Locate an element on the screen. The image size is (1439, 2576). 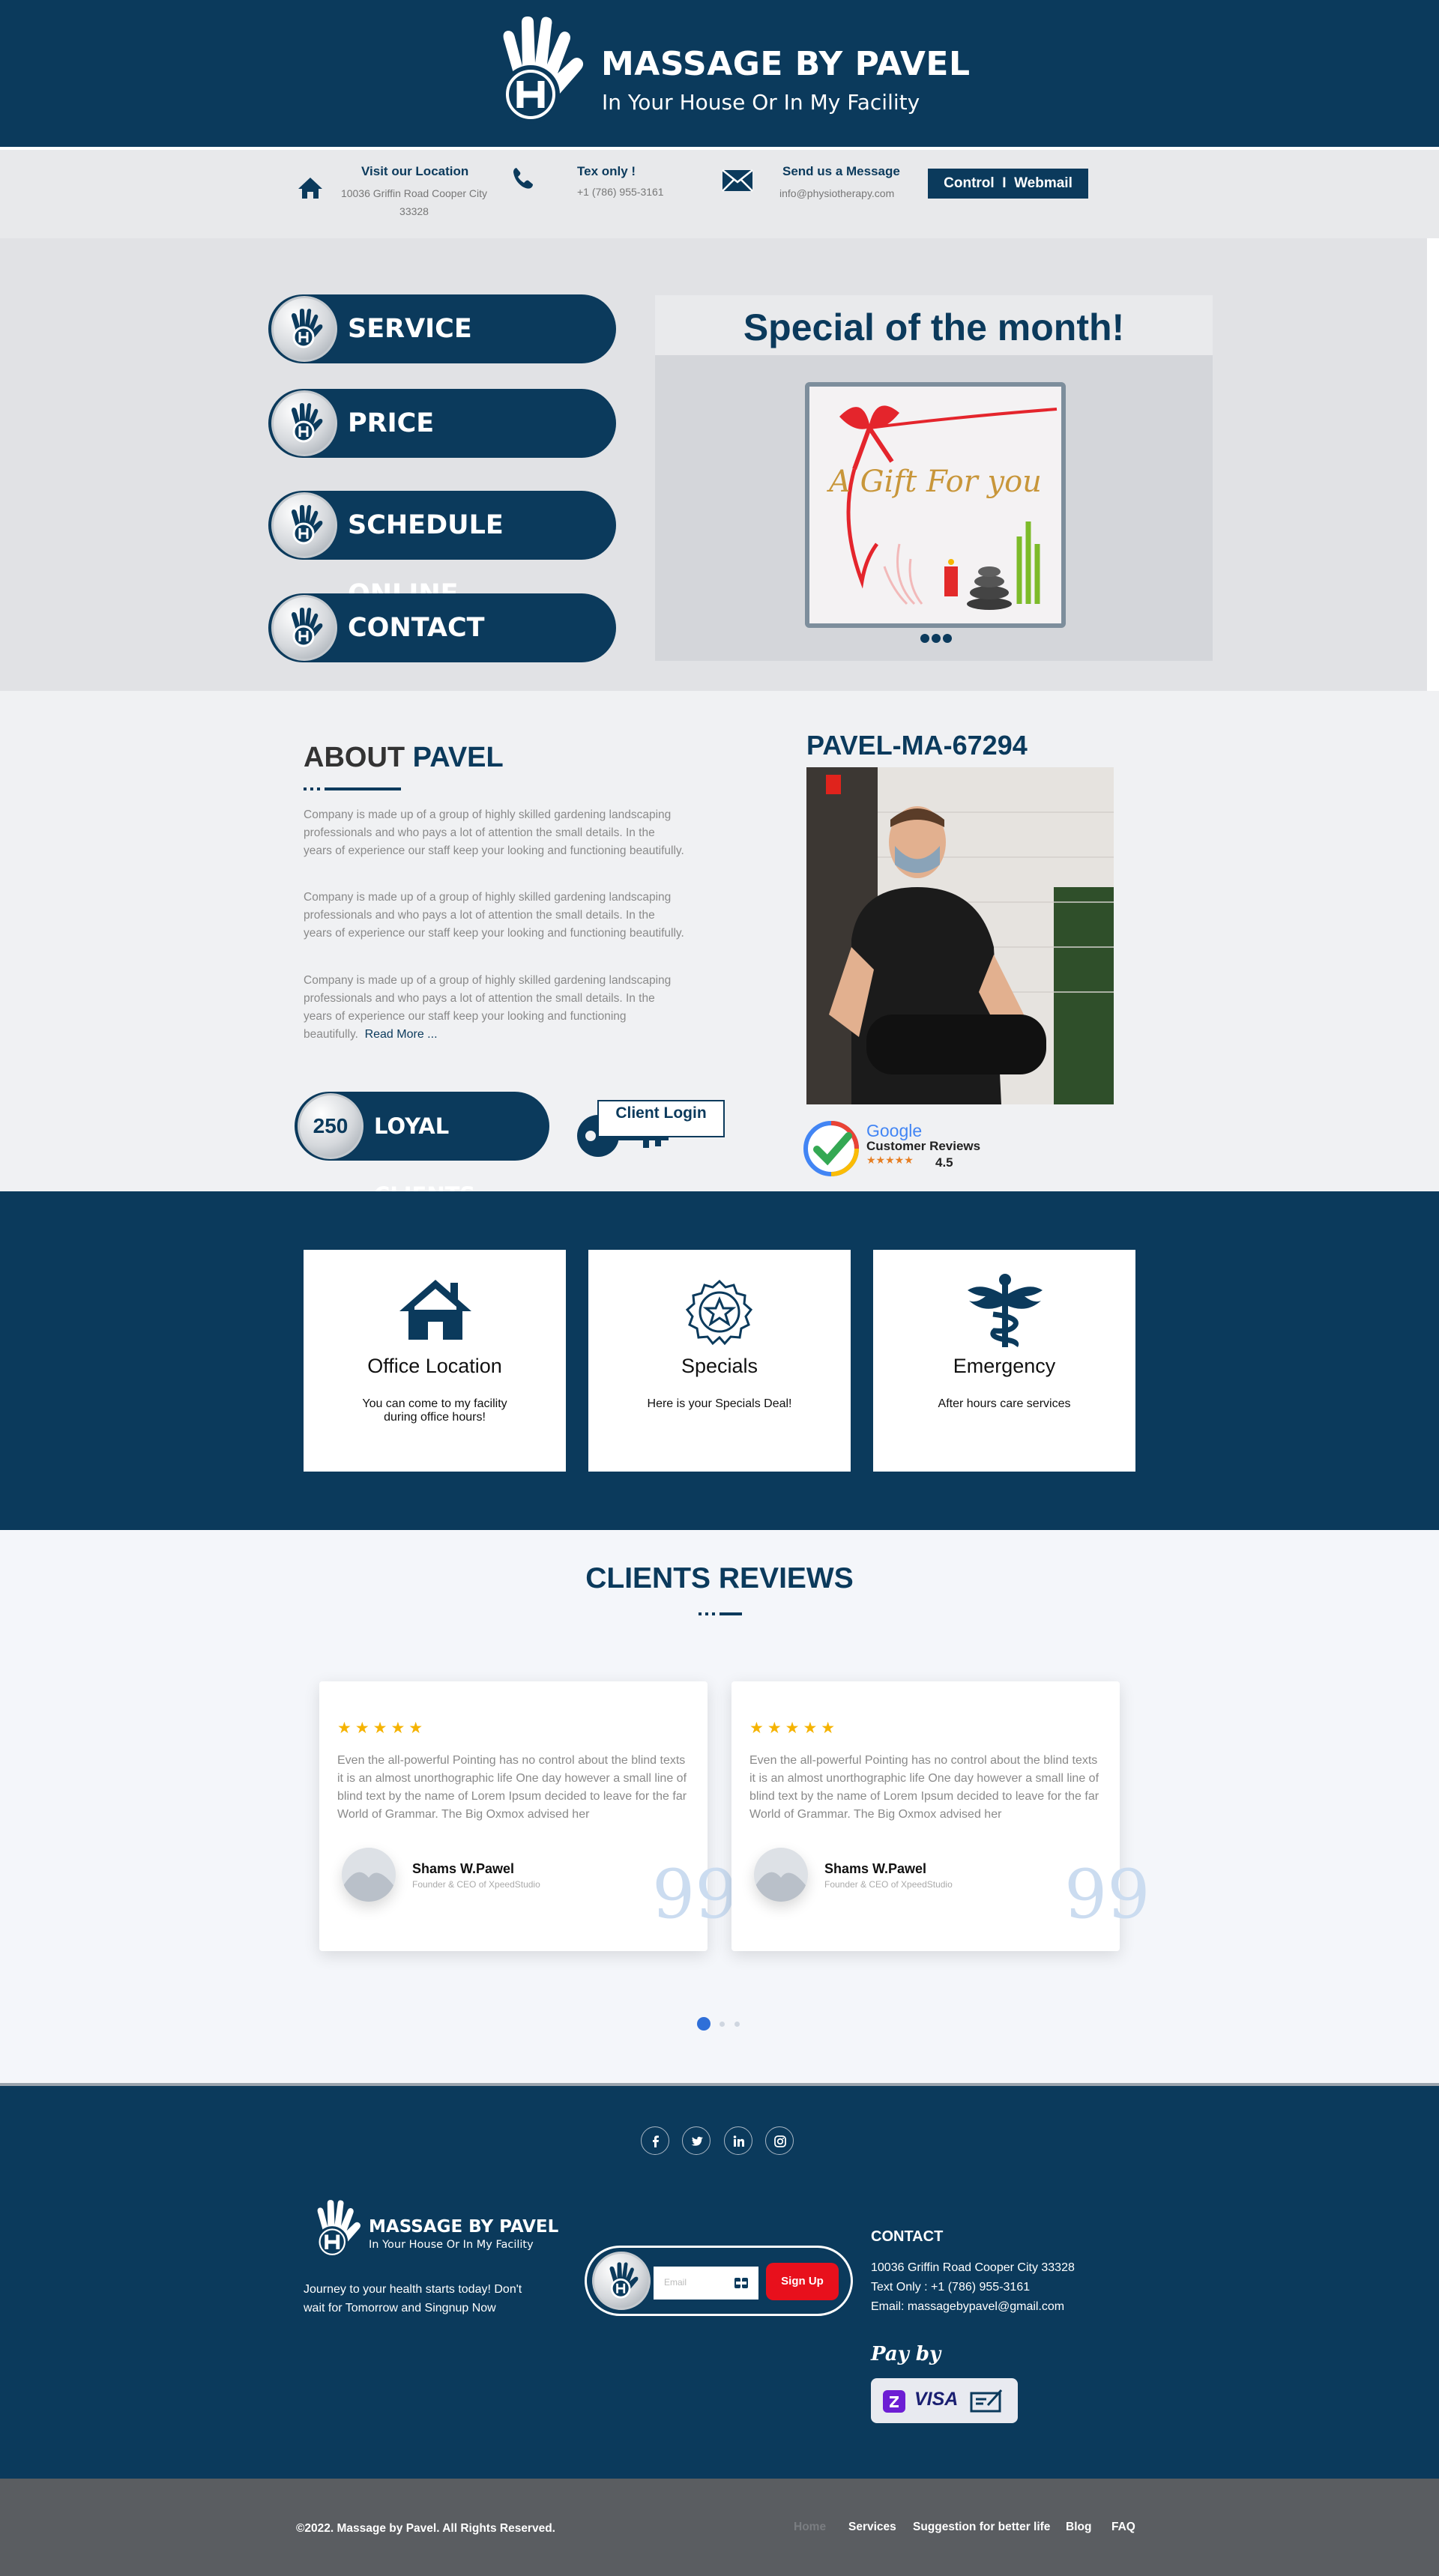
special-slide-image: A Gift For you is located at coordinates (935, 505).